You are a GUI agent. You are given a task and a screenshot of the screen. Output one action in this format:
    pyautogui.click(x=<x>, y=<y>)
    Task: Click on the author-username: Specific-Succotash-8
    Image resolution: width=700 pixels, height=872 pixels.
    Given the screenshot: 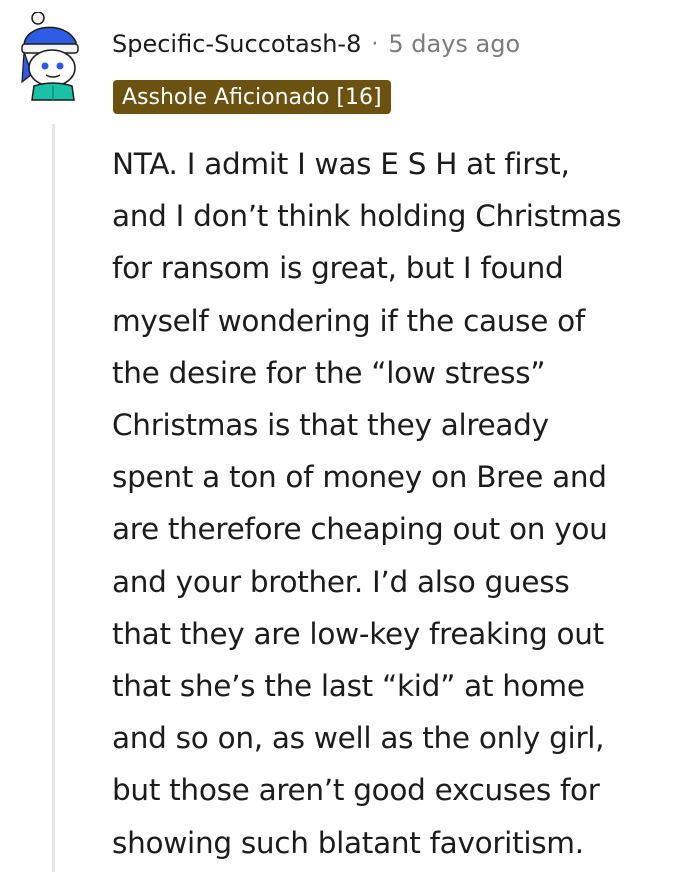 What is the action you would take?
    pyautogui.click(x=236, y=44)
    